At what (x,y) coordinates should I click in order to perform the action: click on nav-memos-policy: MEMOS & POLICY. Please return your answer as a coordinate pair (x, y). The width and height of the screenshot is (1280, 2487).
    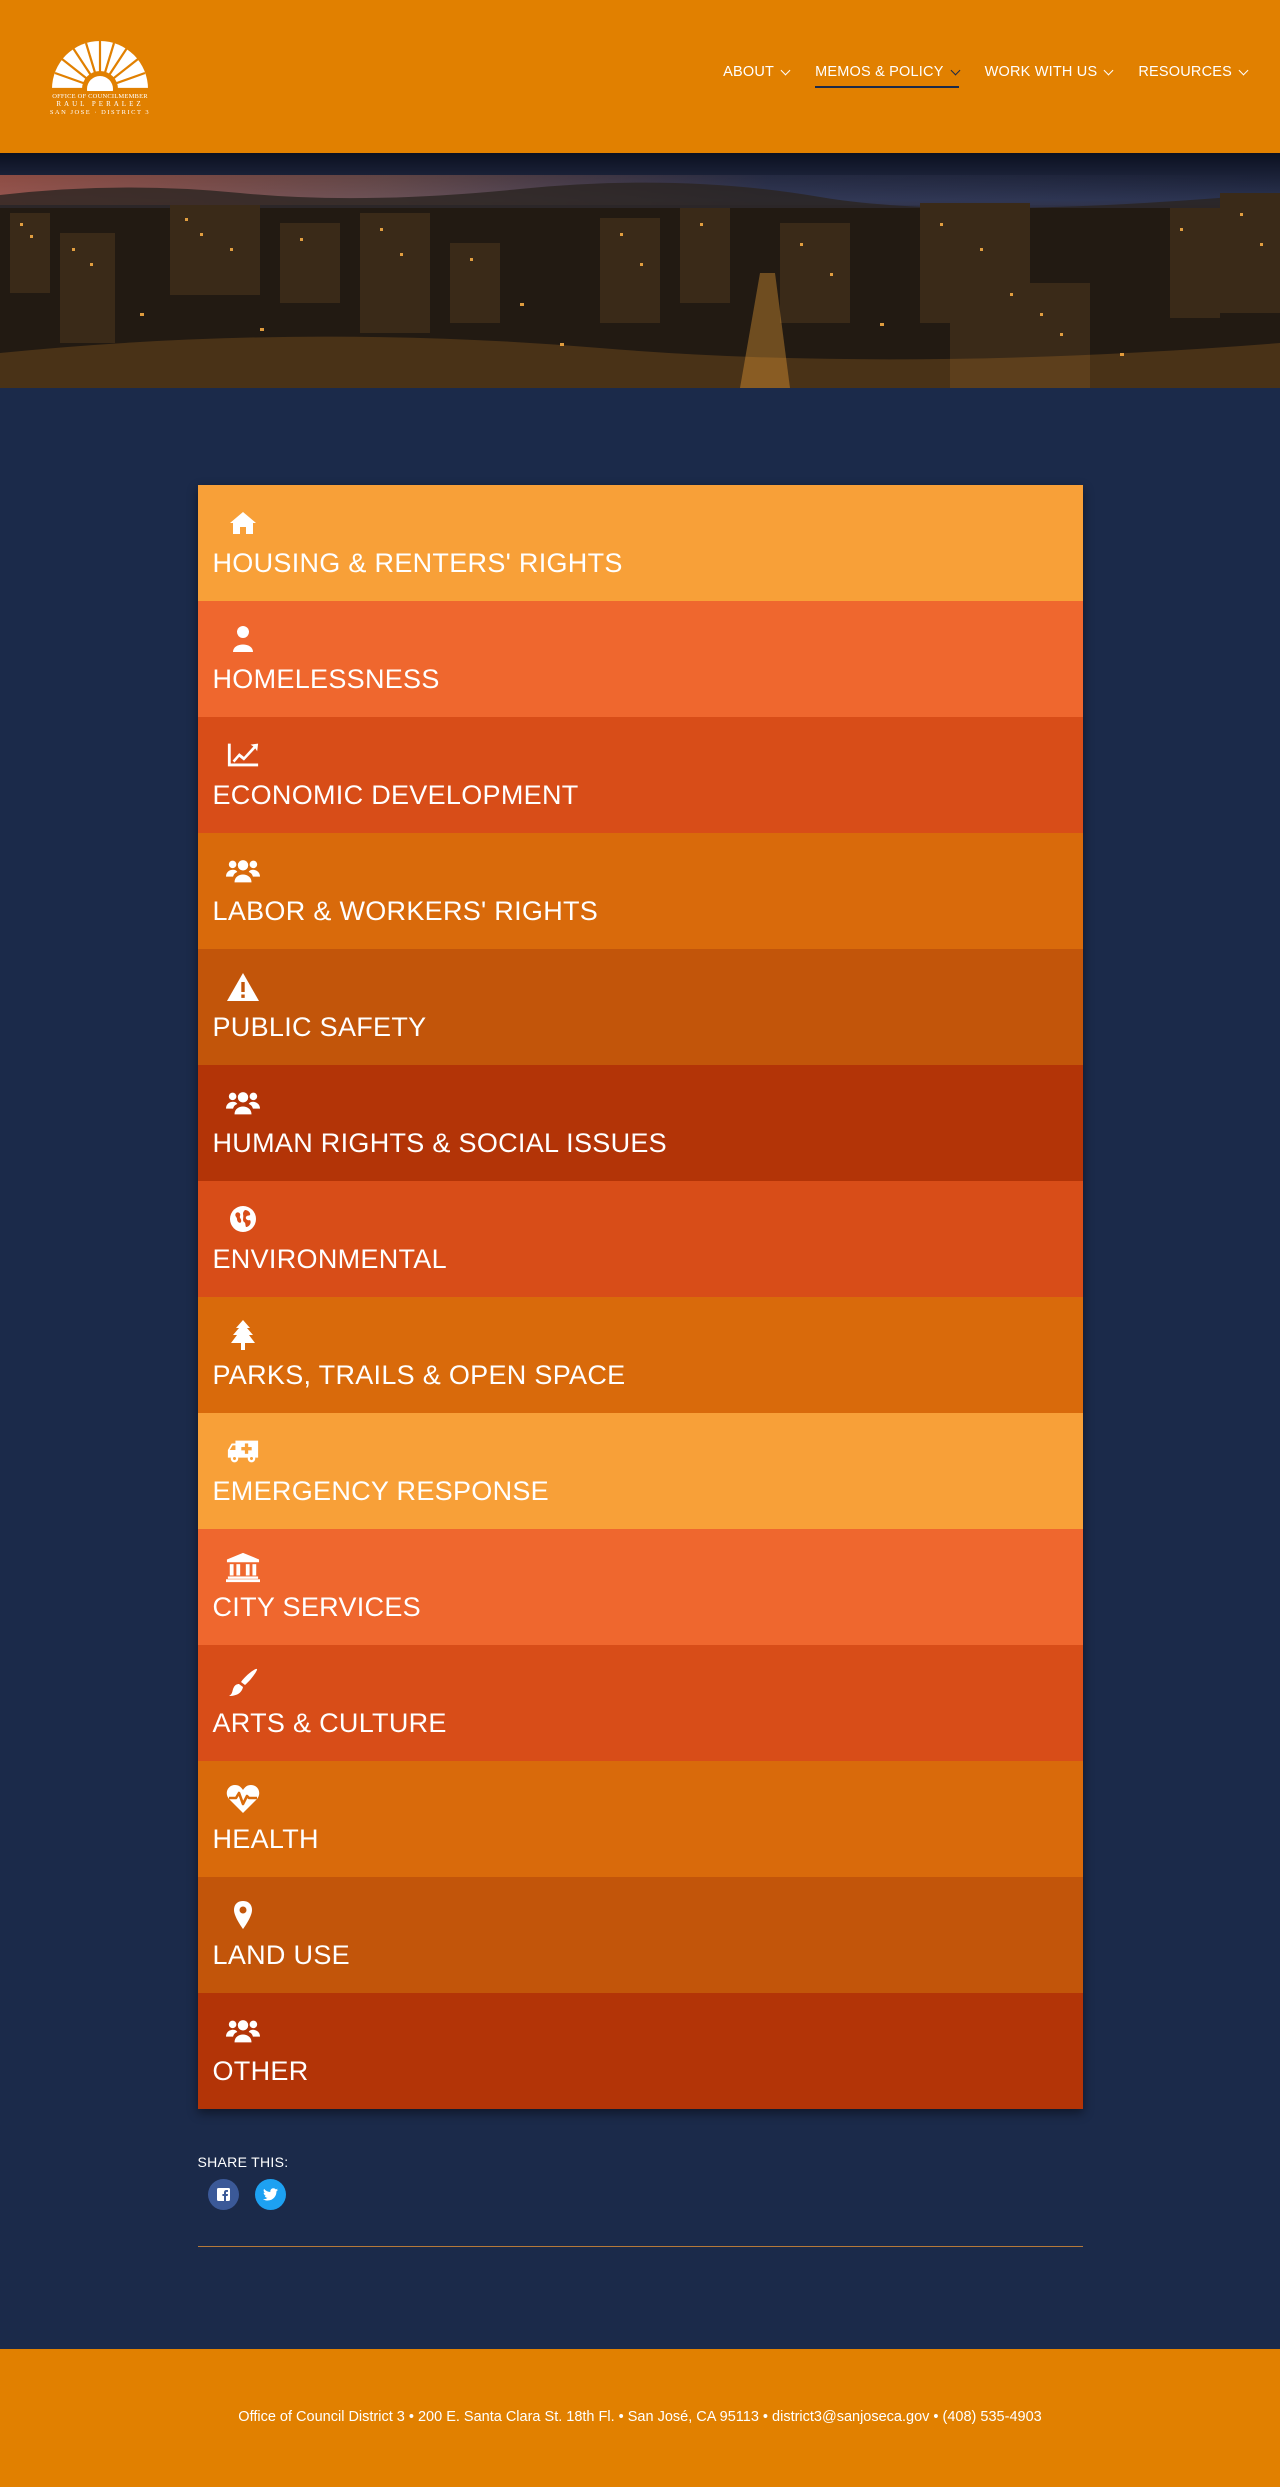
    Looking at the image, I should click on (888, 76).